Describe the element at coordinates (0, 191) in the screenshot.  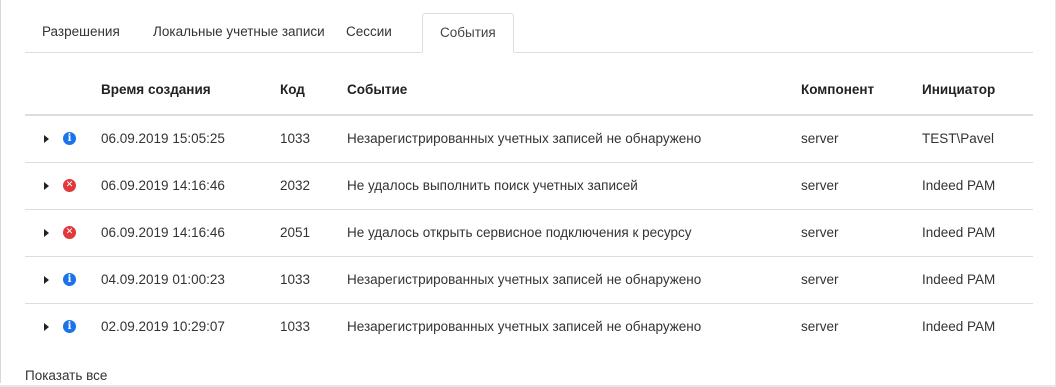
I see `panel-left-border` at that location.